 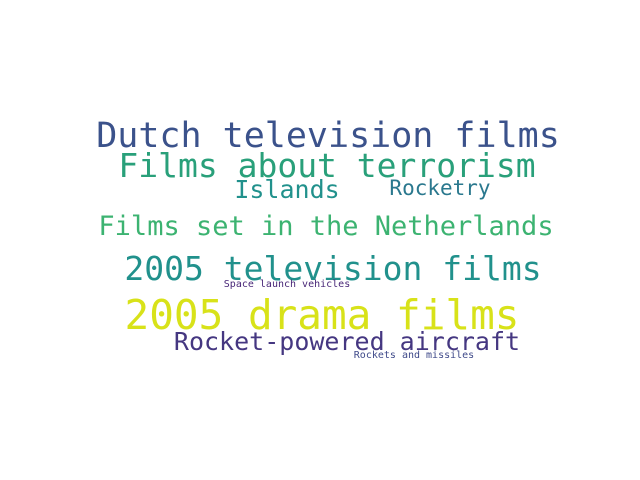 I want to click on word-rocketry: Rocketry, so click(x=440, y=188).